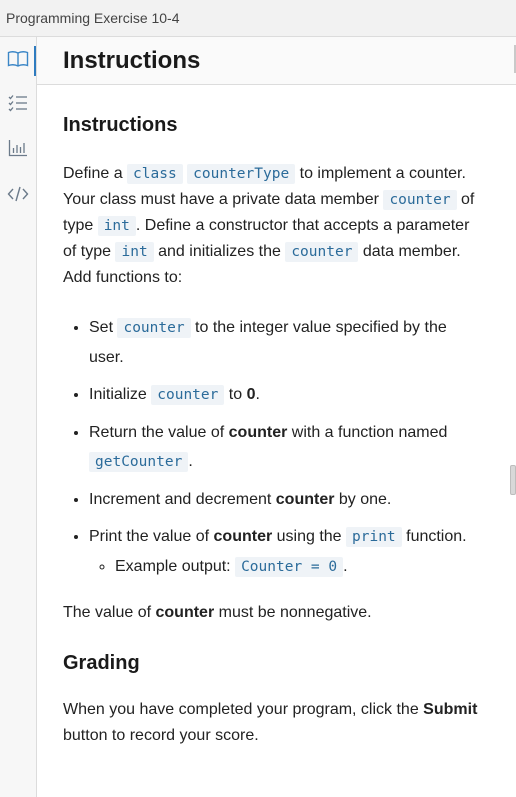  I want to click on text: Define a, so click(95, 173).